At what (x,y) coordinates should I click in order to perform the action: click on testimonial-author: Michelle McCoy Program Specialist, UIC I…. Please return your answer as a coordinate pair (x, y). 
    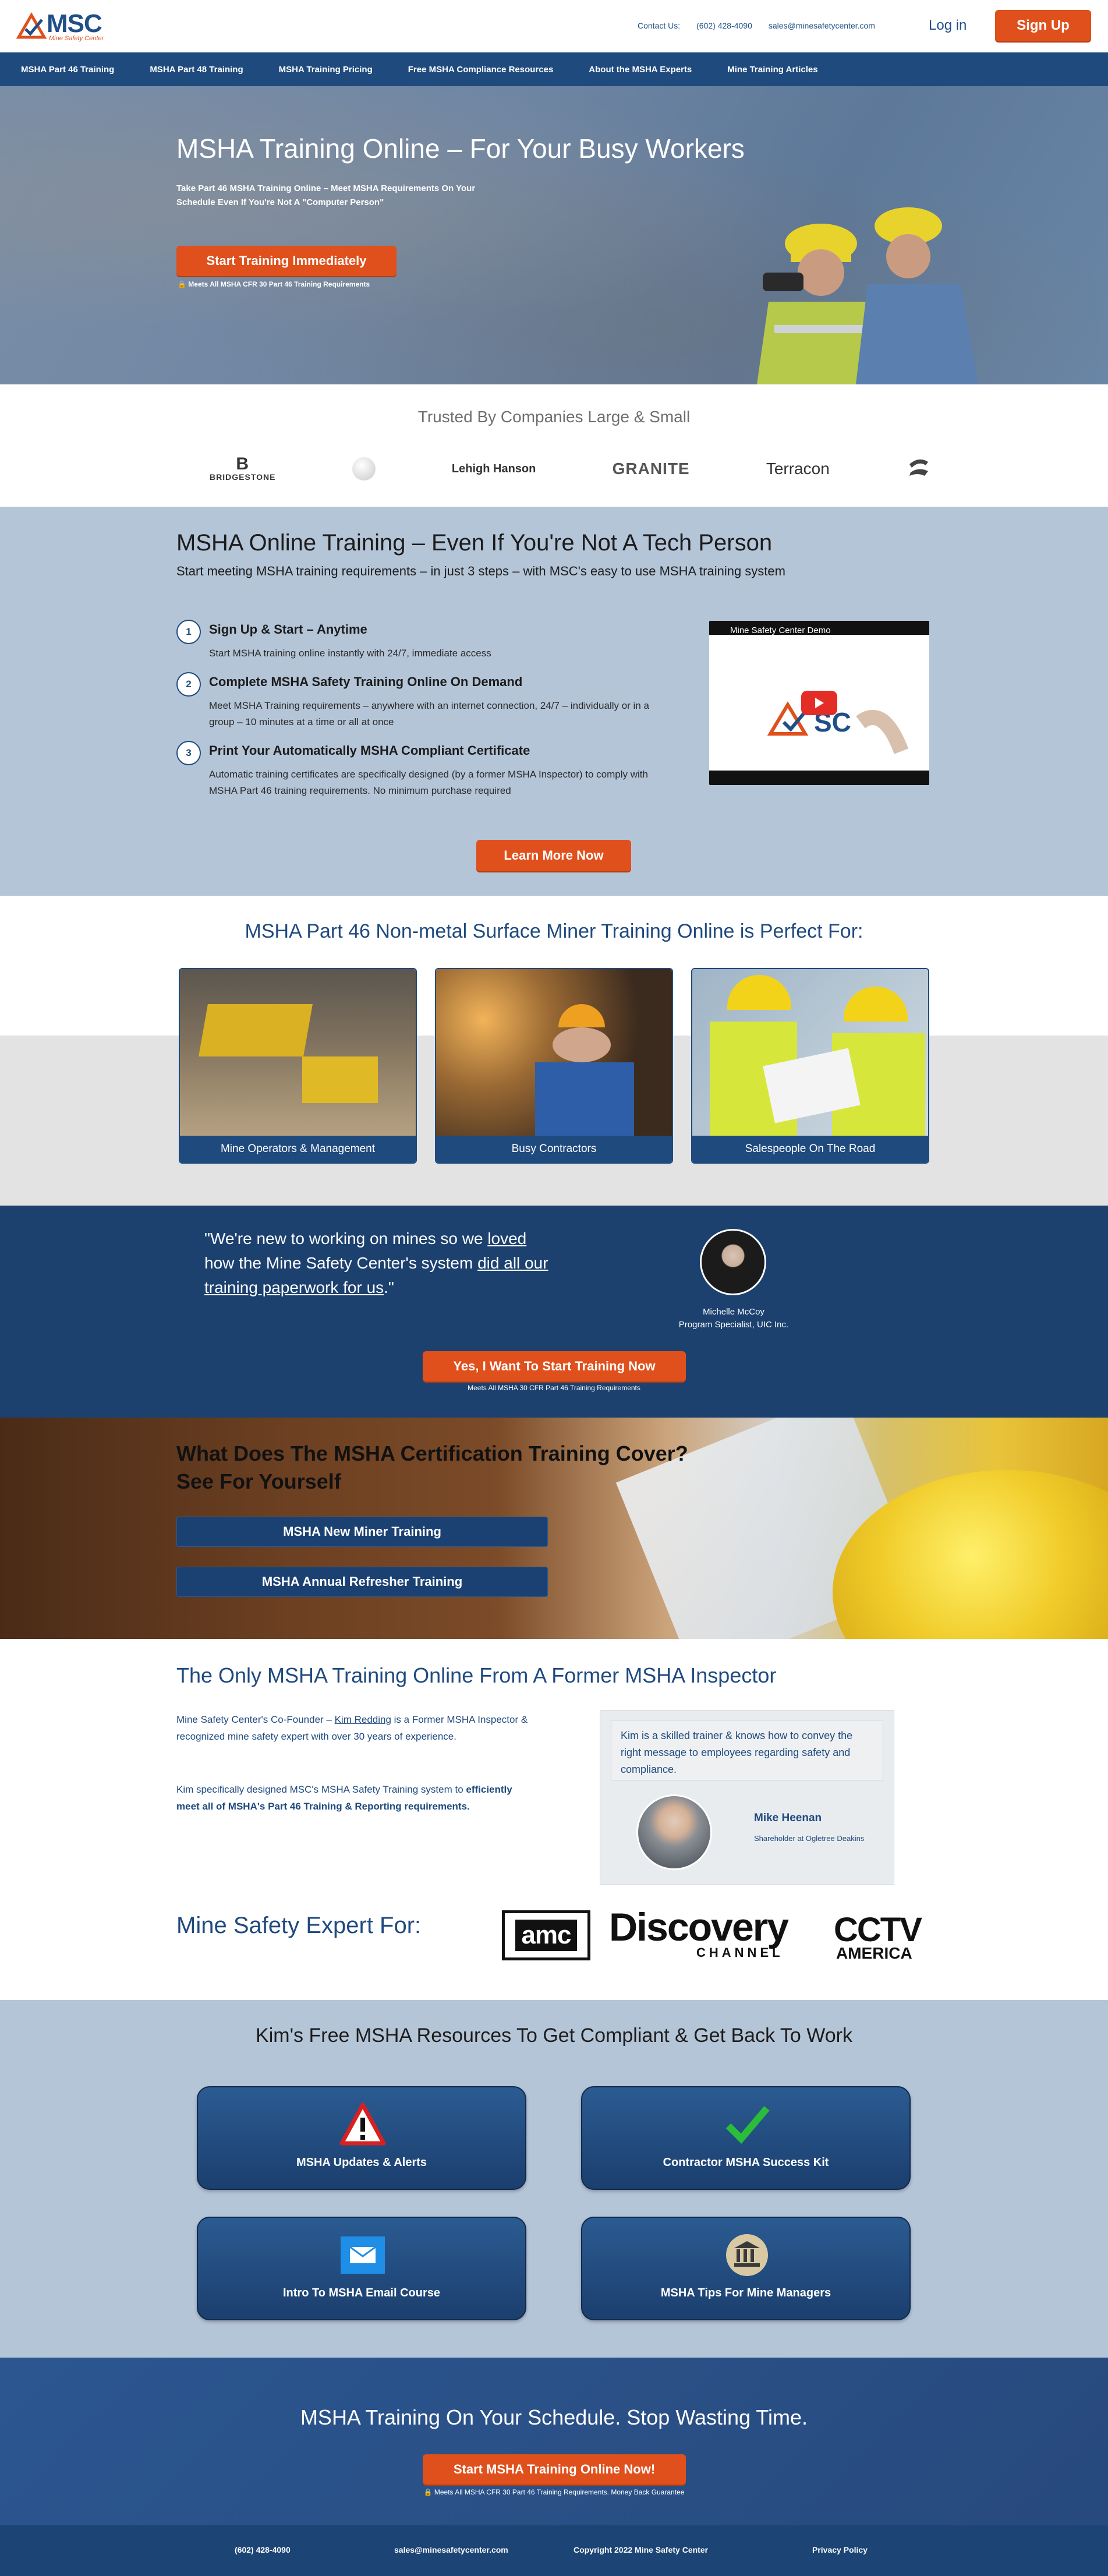
    Looking at the image, I should click on (733, 1318).